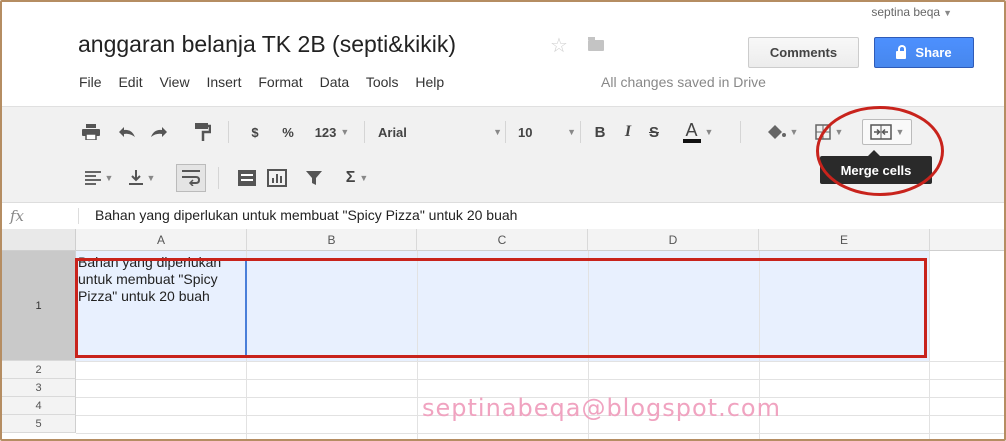 Image resolution: width=1006 pixels, height=441 pixels. Describe the element at coordinates (159, 132) in the screenshot. I see `redo-icon` at that location.